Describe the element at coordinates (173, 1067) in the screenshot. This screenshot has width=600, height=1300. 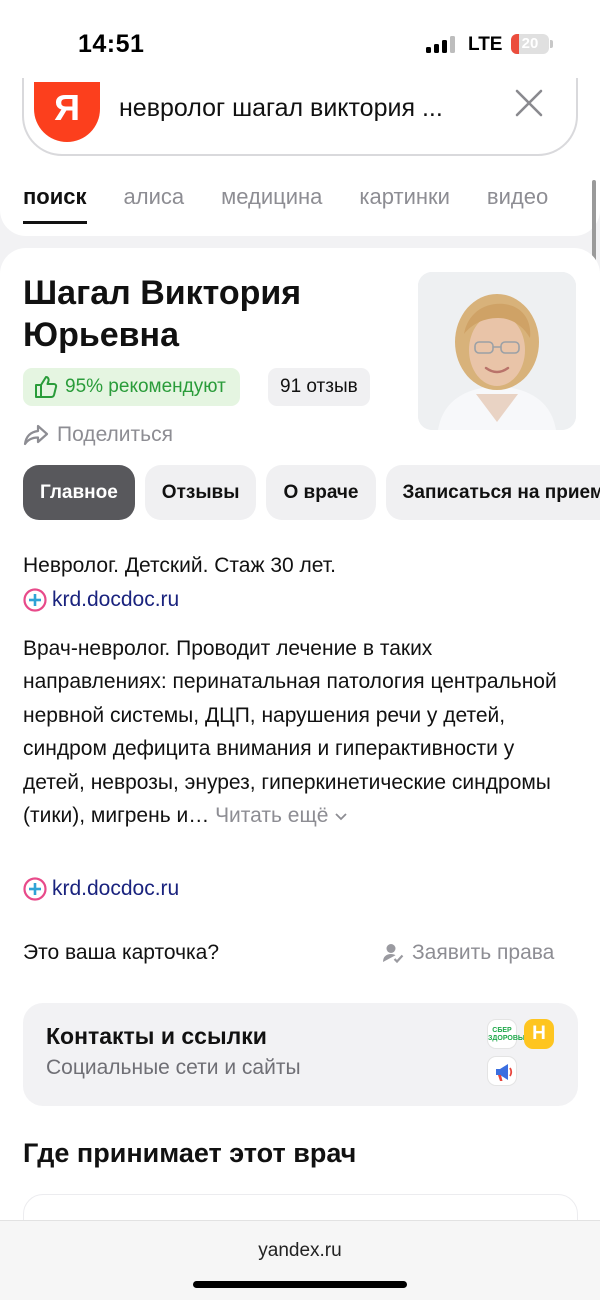
I see `contacts-subtitle: Социальные сети и сайты` at that location.